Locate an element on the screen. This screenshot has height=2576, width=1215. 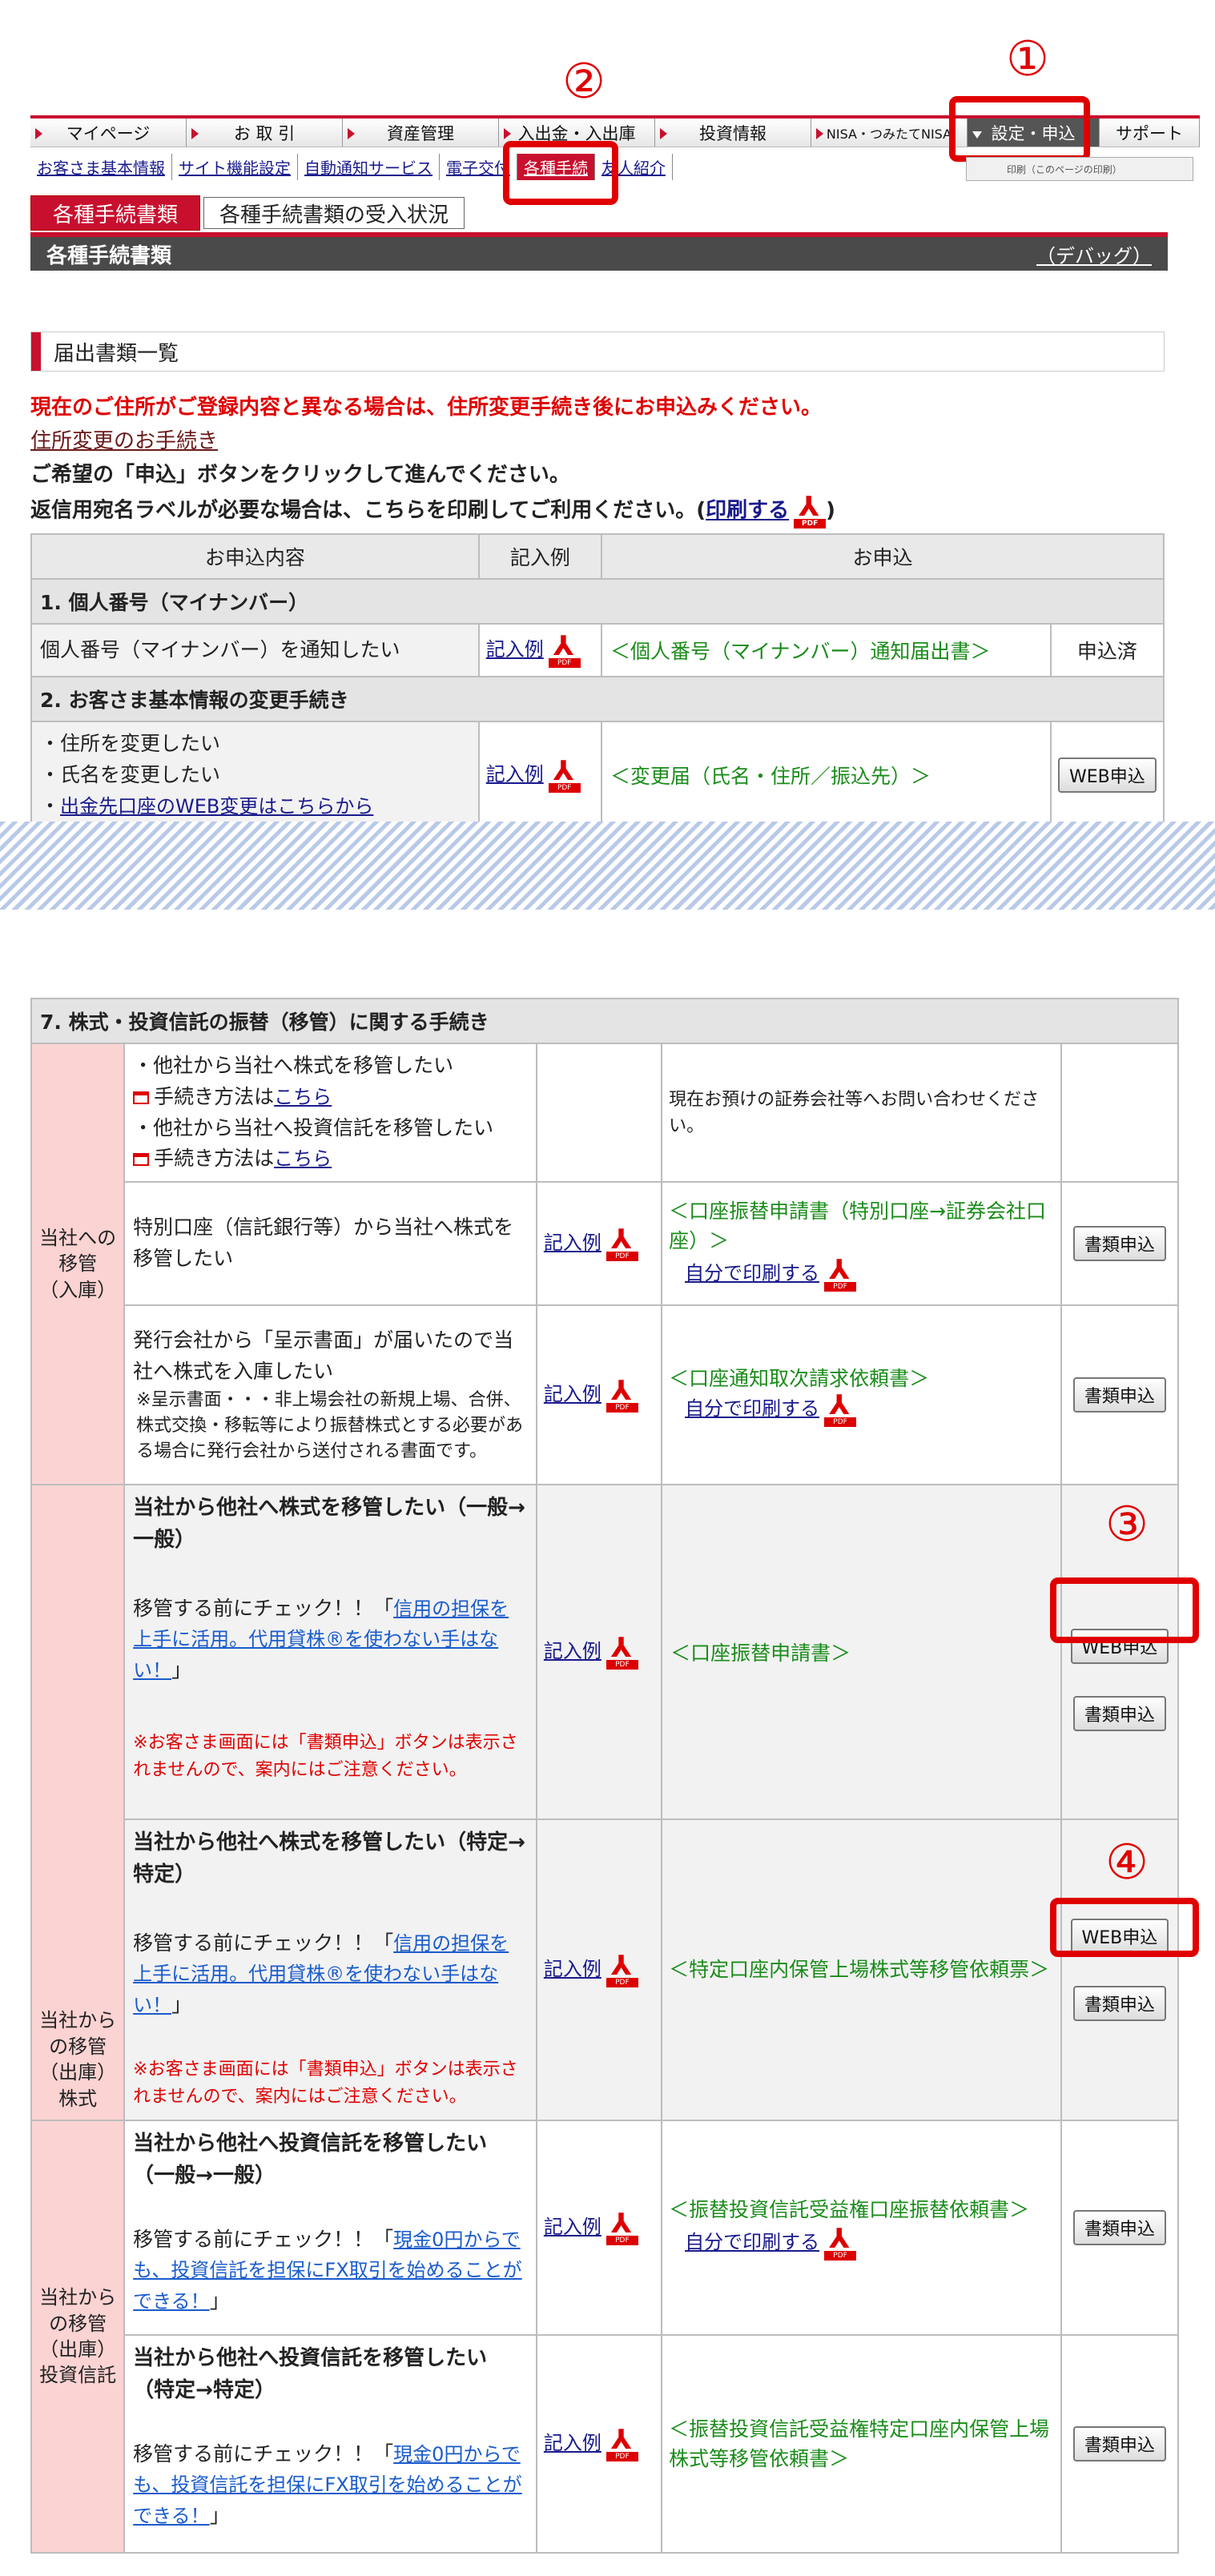
nav-mypage: マイページ is located at coordinates (108, 133).